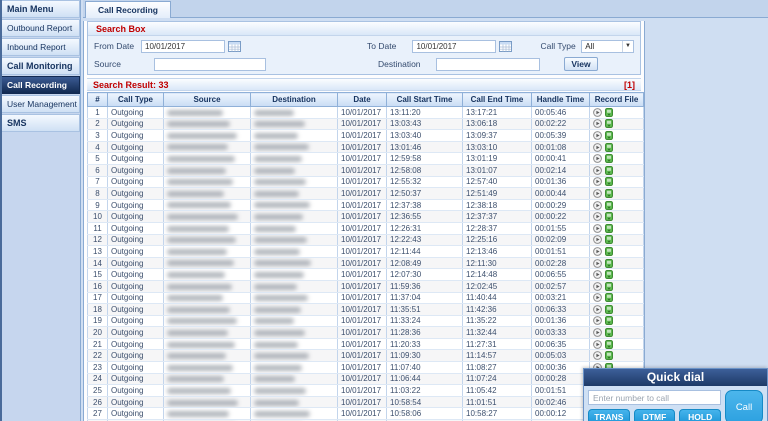 The height and width of the screenshot is (421, 768). I want to click on date-cell: 10/01/2017, so click(362, 158).